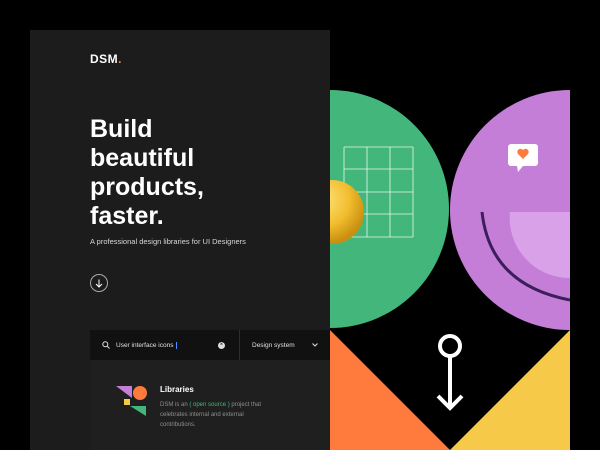  I want to click on hero-title: Build beautiful products, faster., so click(190, 173).